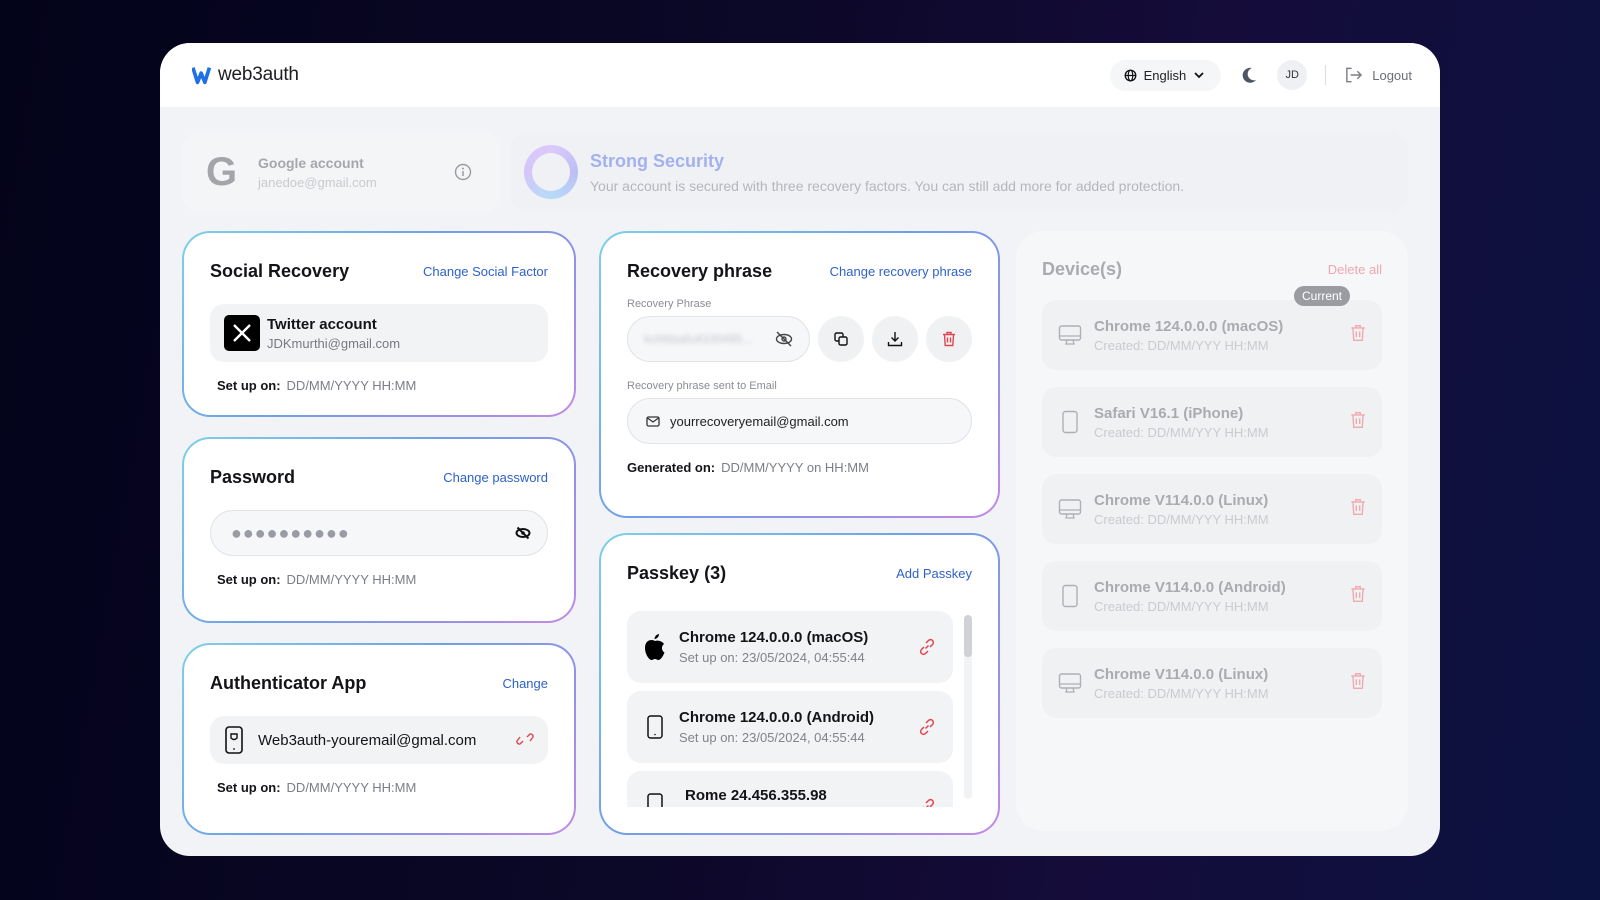 This screenshot has height=900, width=1600. Describe the element at coordinates (1249, 75) in the screenshot. I see `moon-icon` at that location.